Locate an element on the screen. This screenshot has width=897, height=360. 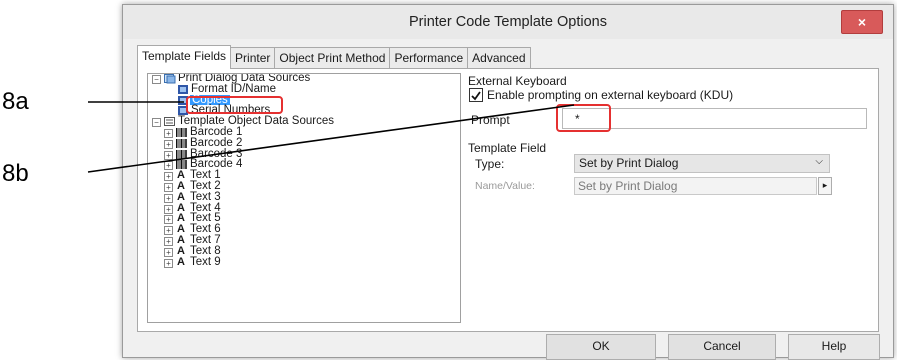
callout-8b-line is located at coordinates (331, 138).